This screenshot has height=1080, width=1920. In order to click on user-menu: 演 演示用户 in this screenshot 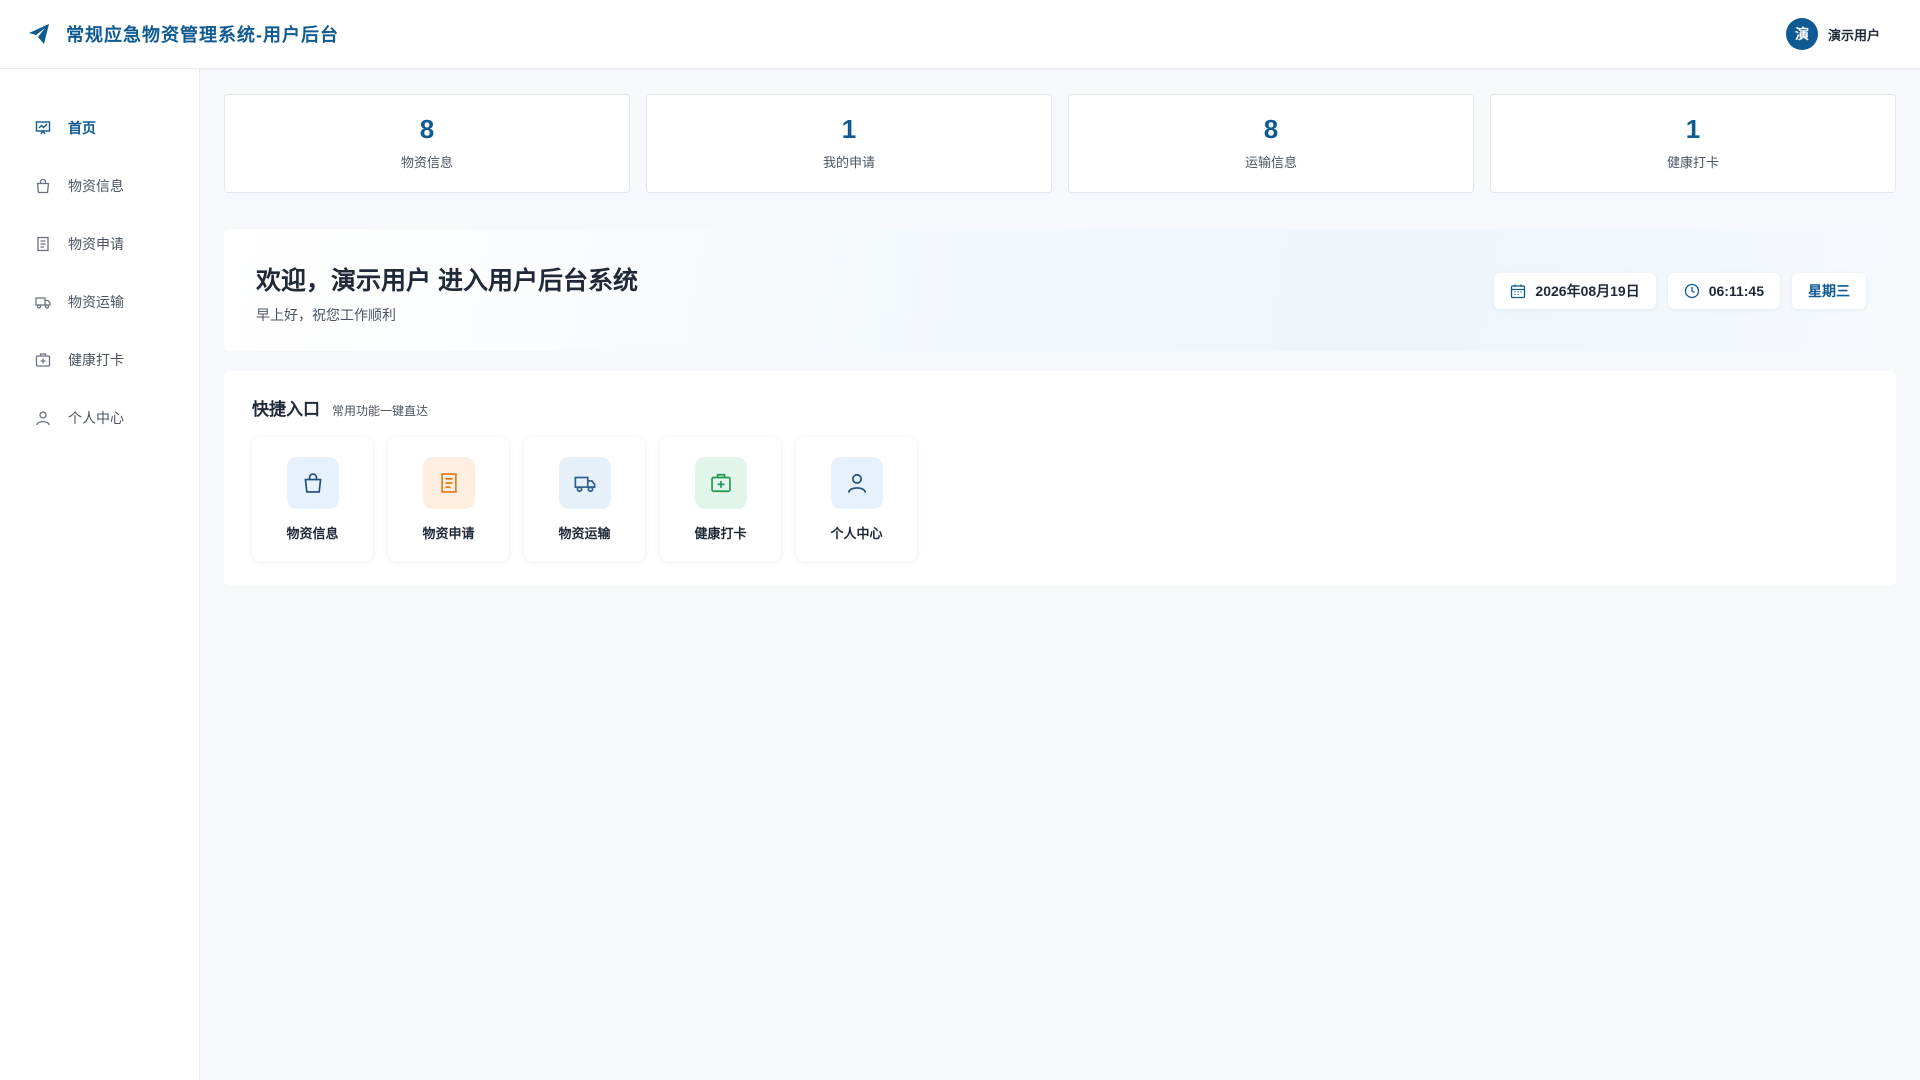, I will do `click(1832, 34)`.